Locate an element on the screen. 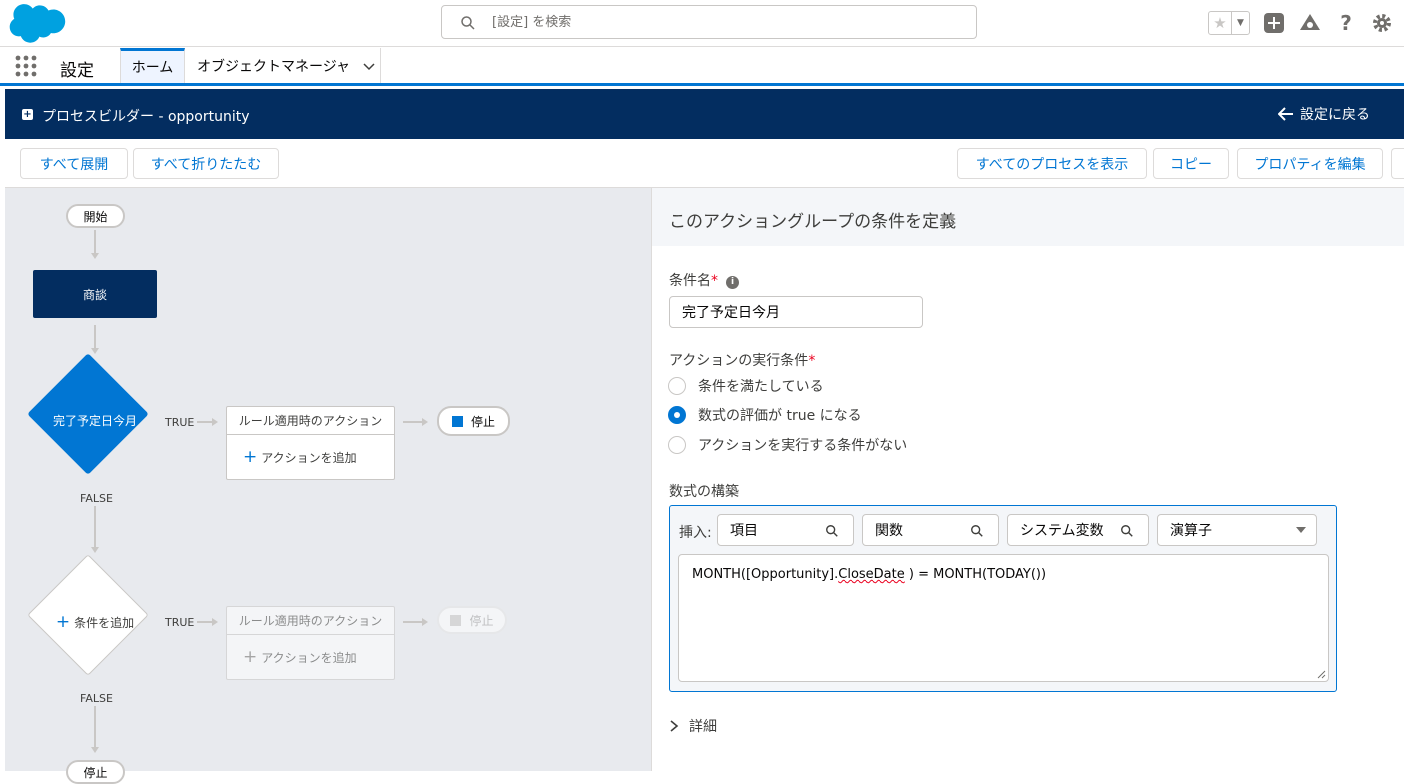 This screenshot has width=1404, height=784. radio-formula-true: 数式の評価が true になる is located at coordinates (765, 415).